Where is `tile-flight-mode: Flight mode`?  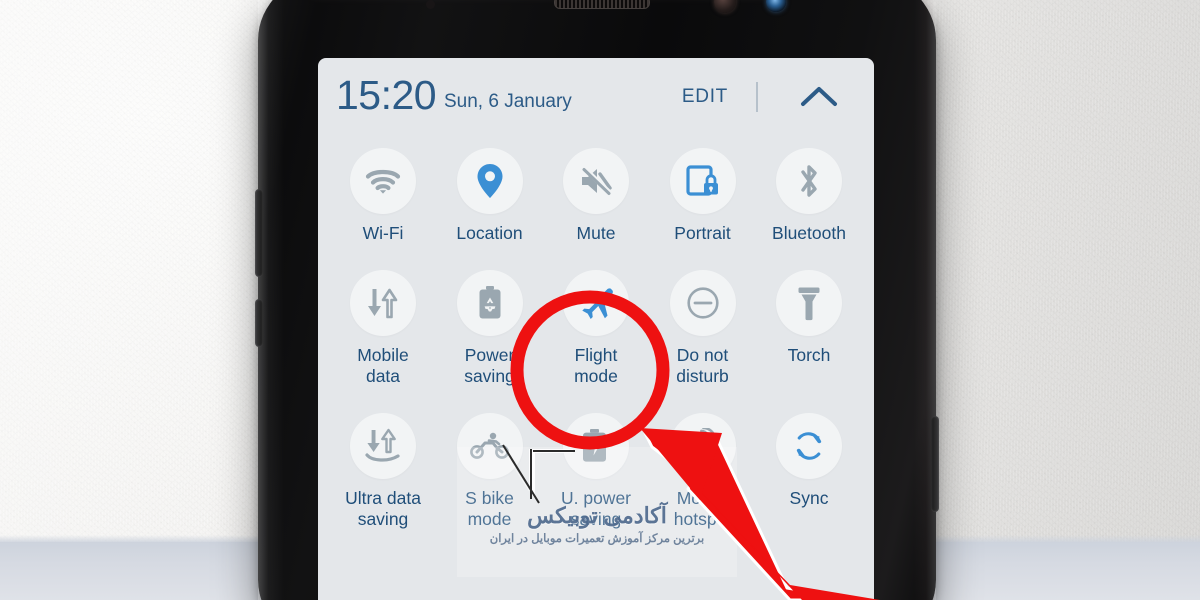
tile-flight-mode: Flight mode is located at coordinates (596, 328).